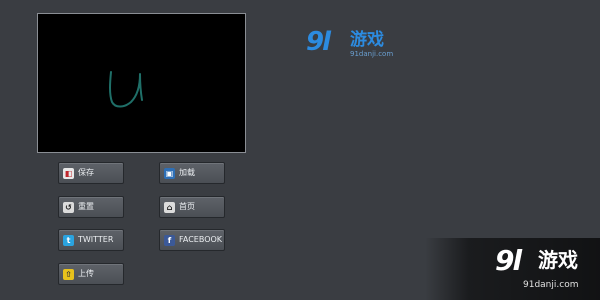 This screenshot has height=300, width=600. What do you see at coordinates (187, 172) in the screenshot?
I see `load-button-label: 加载` at bounding box center [187, 172].